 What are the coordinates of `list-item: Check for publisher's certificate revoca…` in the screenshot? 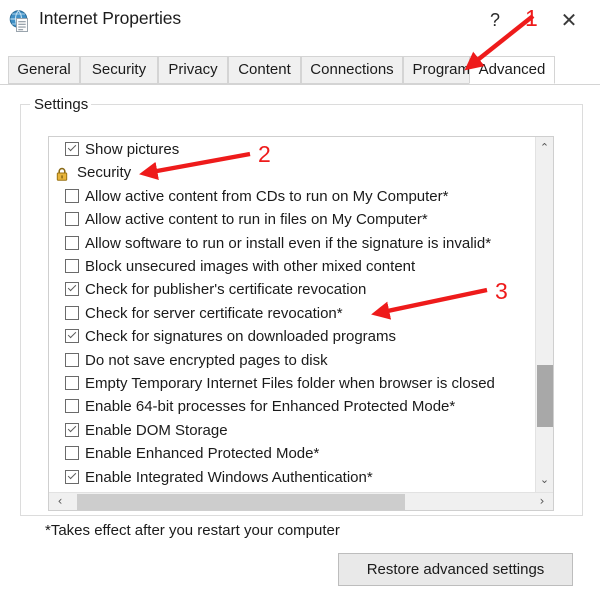 It's located at (293, 289).